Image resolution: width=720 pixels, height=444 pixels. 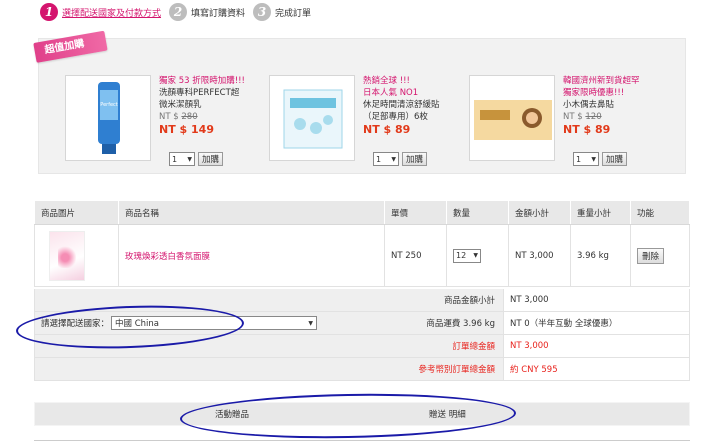 What do you see at coordinates (473, 347) in the screenshot?
I see `summary-label: 訂單總金額` at bounding box center [473, 347].